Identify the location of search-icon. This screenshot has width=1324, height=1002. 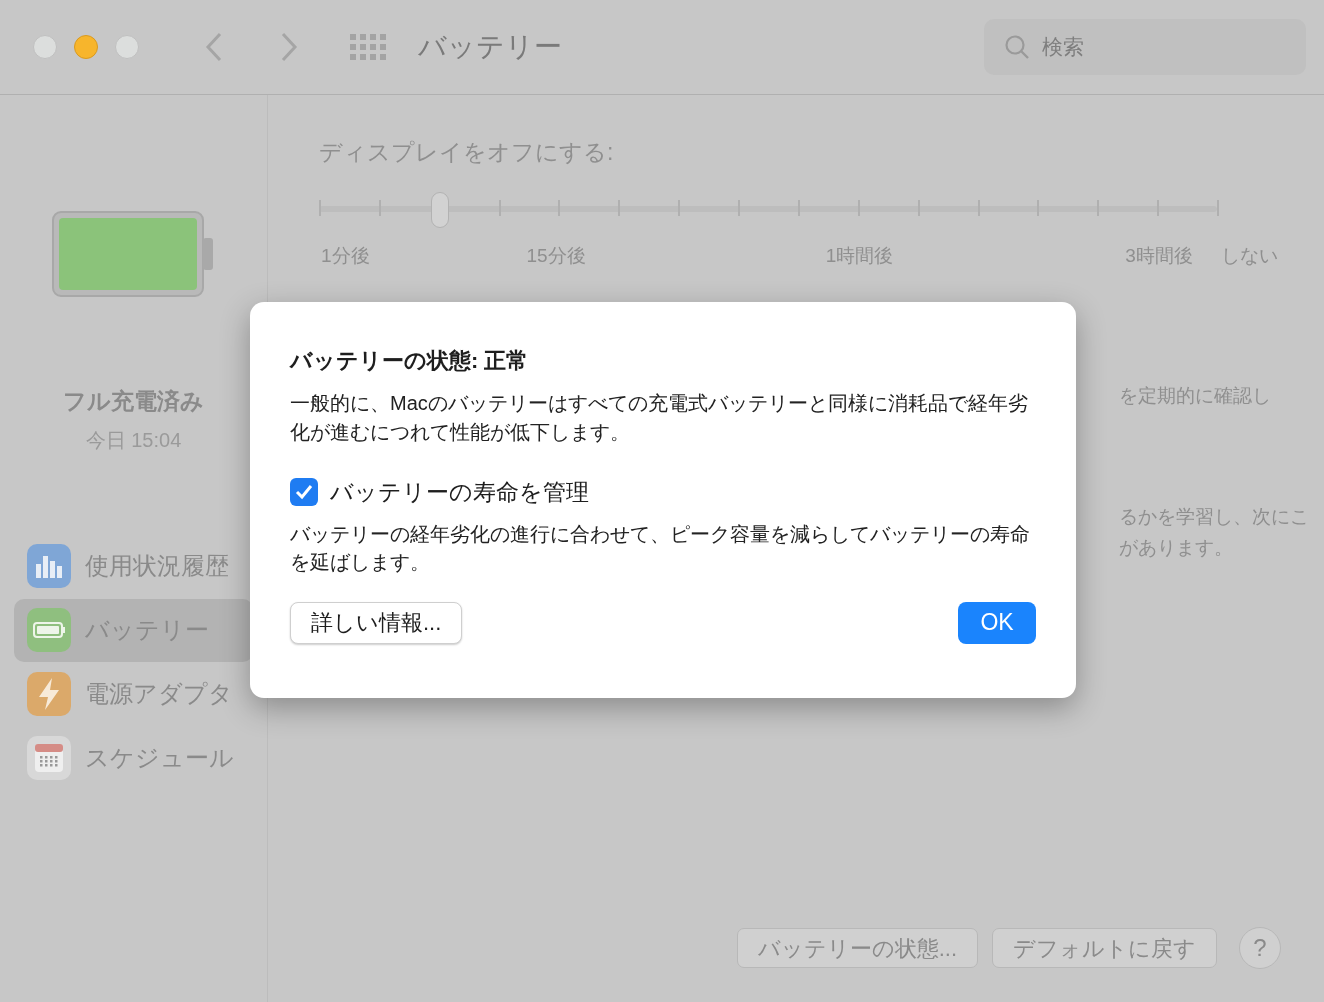
(1017, 47).